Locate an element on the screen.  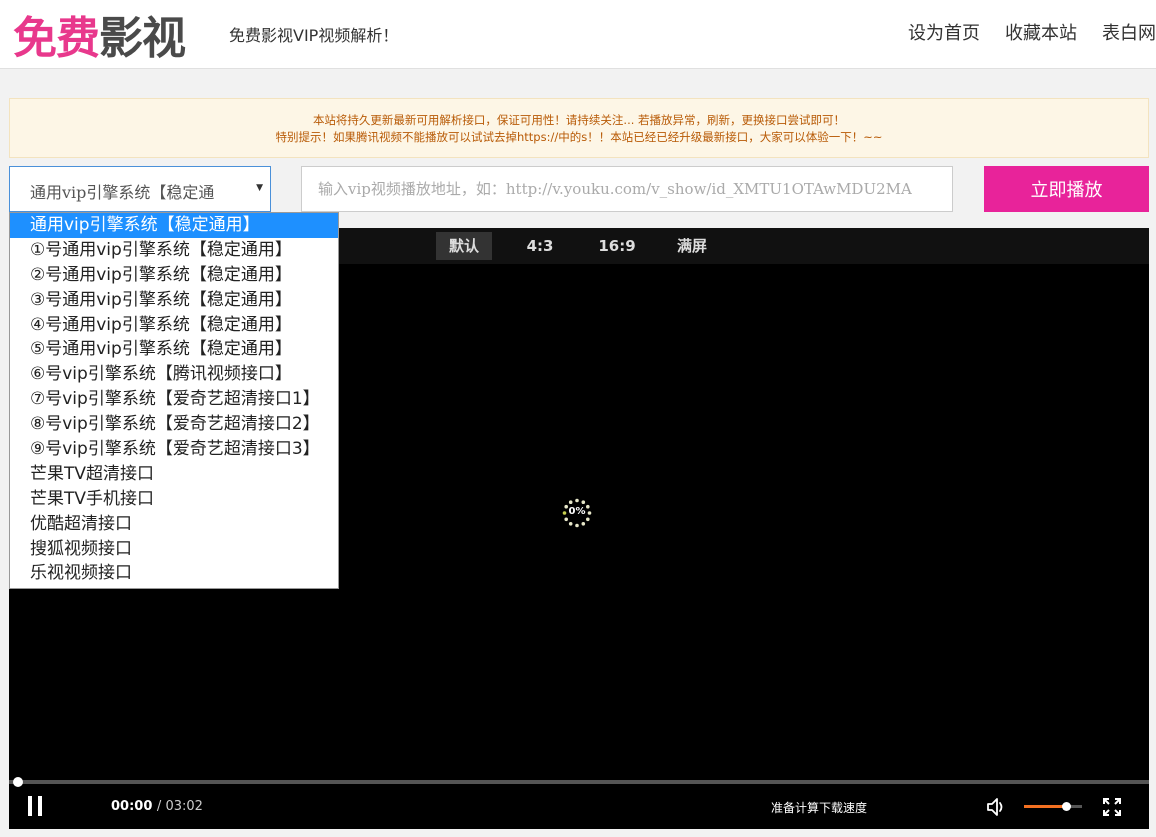
logo-text-a: 免费 is located at coordinates (56, 38).